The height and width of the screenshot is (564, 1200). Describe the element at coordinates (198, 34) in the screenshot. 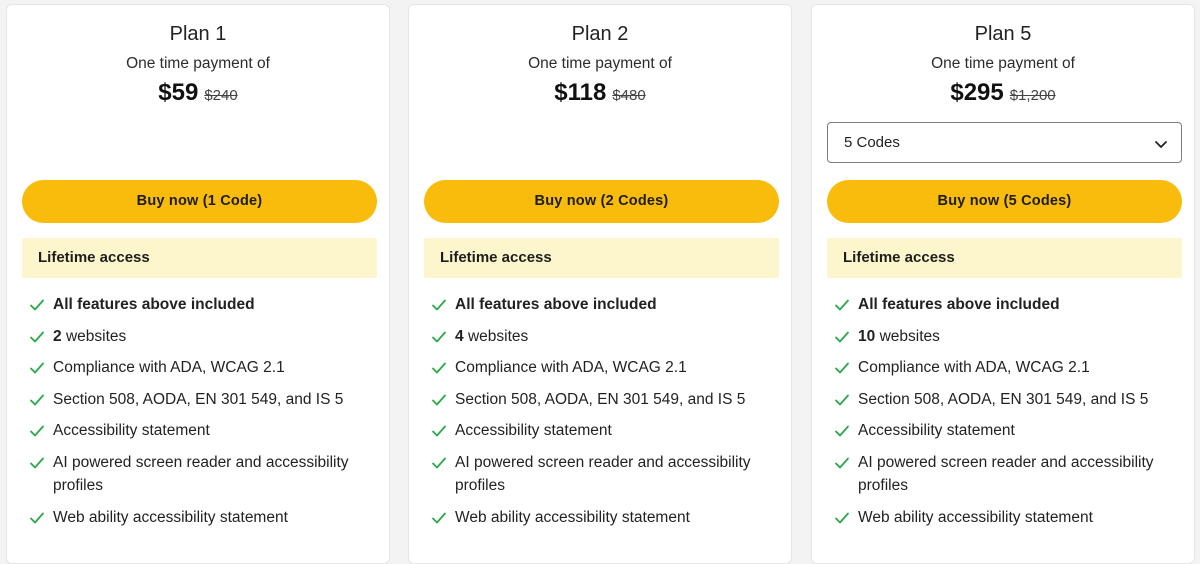

I see `plan-title: Plan 1` at that location.